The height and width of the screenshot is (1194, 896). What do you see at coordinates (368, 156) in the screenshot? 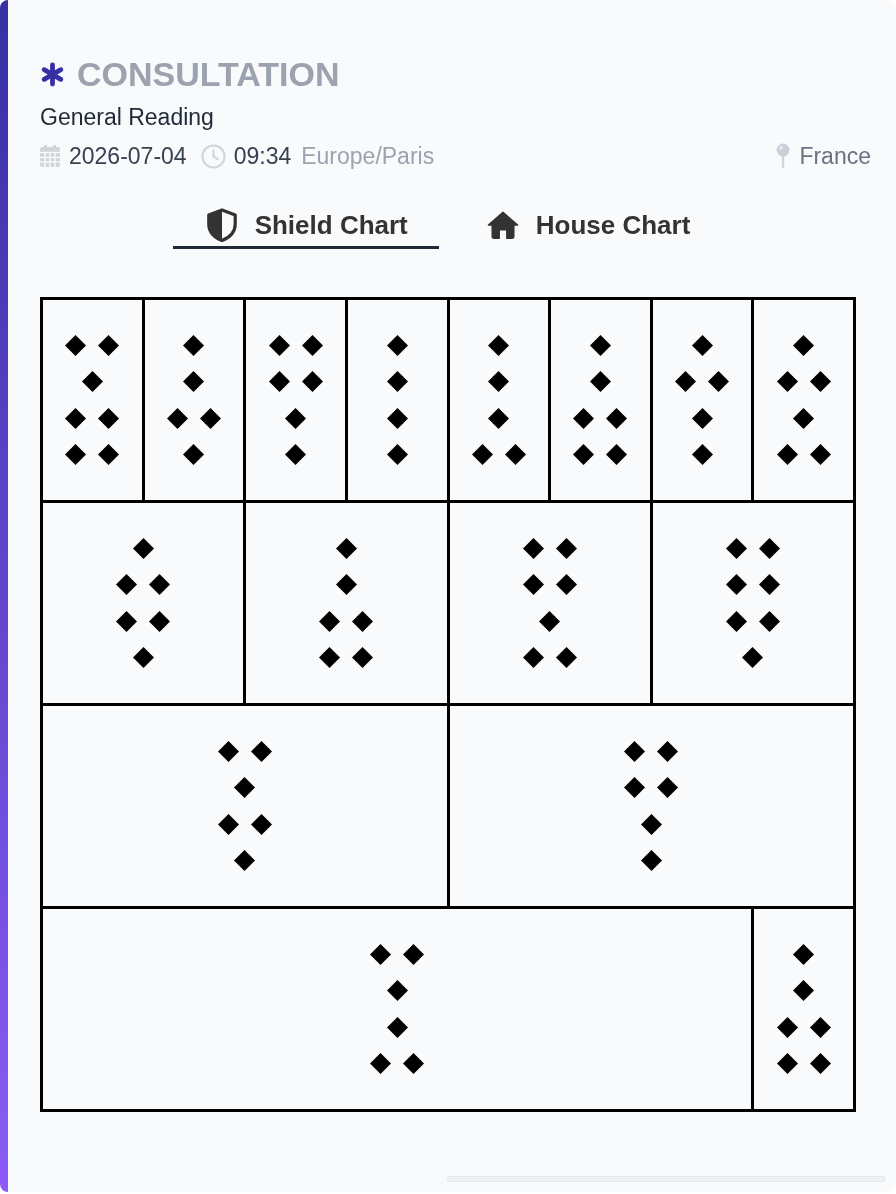
I see `timezone-text: Europe/Paris` at bounding box center [368, 156].